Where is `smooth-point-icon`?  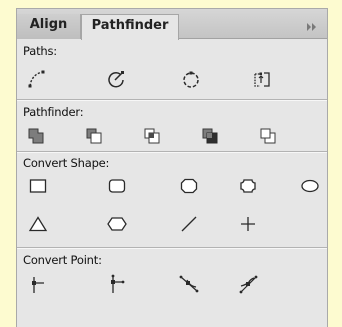
smooth-point-icon is located at coordinates (189, 284).